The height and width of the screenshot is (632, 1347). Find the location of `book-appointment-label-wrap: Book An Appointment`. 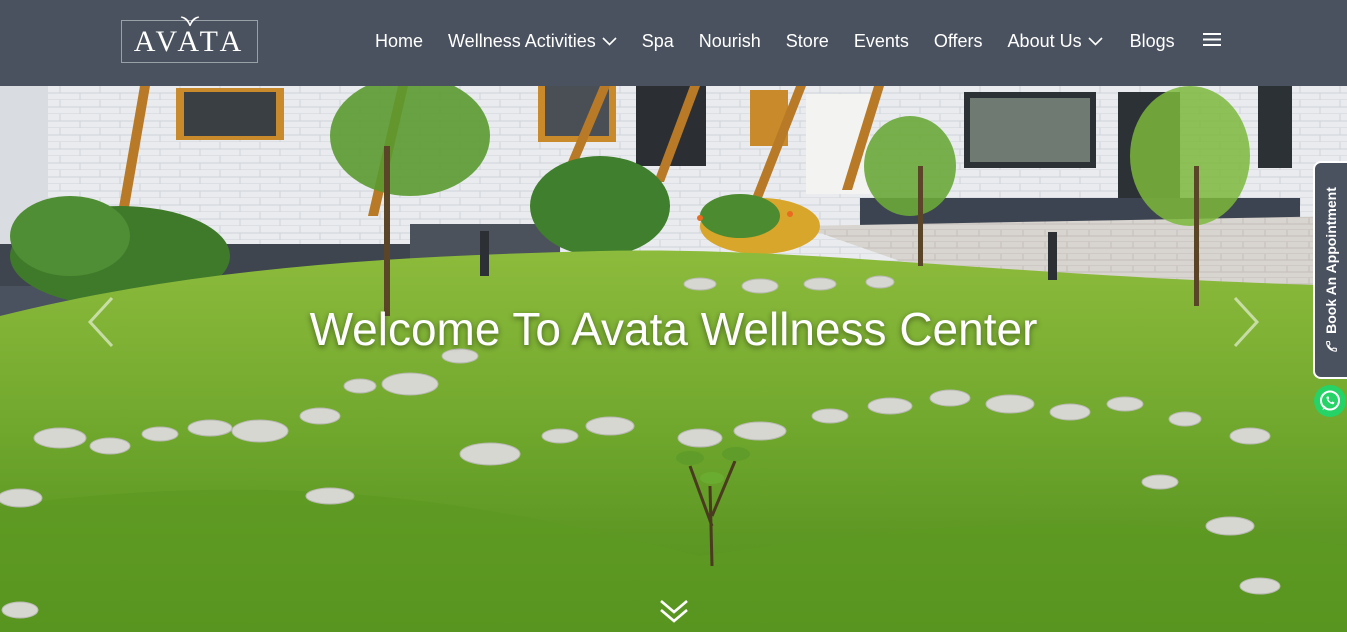

book-appointment-label-wrap: Book An Appointment is located at coordinates (1331, 270).